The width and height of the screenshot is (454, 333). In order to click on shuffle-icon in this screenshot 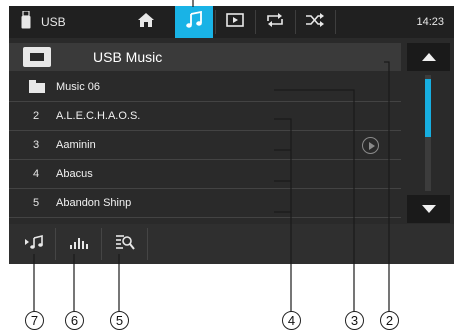, I will do `click(315, 22)`.